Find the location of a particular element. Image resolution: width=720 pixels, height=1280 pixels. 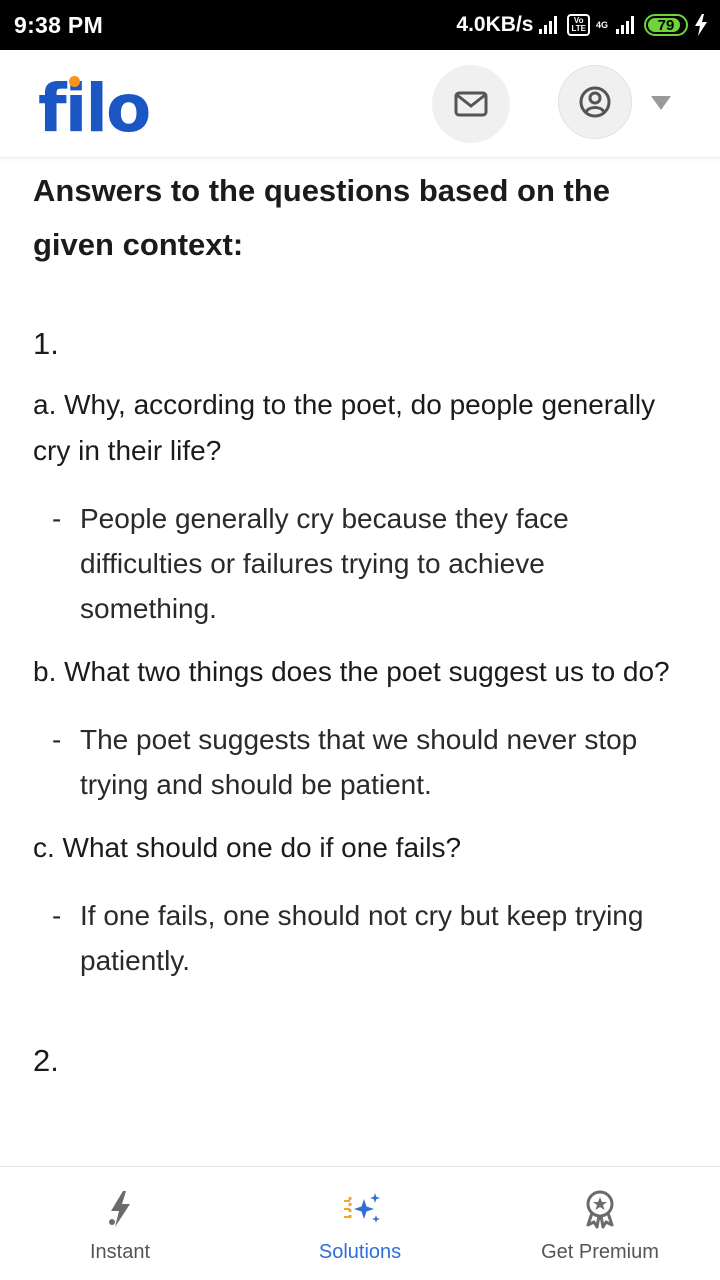

section-number: 1. is located at coordinates (46, 343).